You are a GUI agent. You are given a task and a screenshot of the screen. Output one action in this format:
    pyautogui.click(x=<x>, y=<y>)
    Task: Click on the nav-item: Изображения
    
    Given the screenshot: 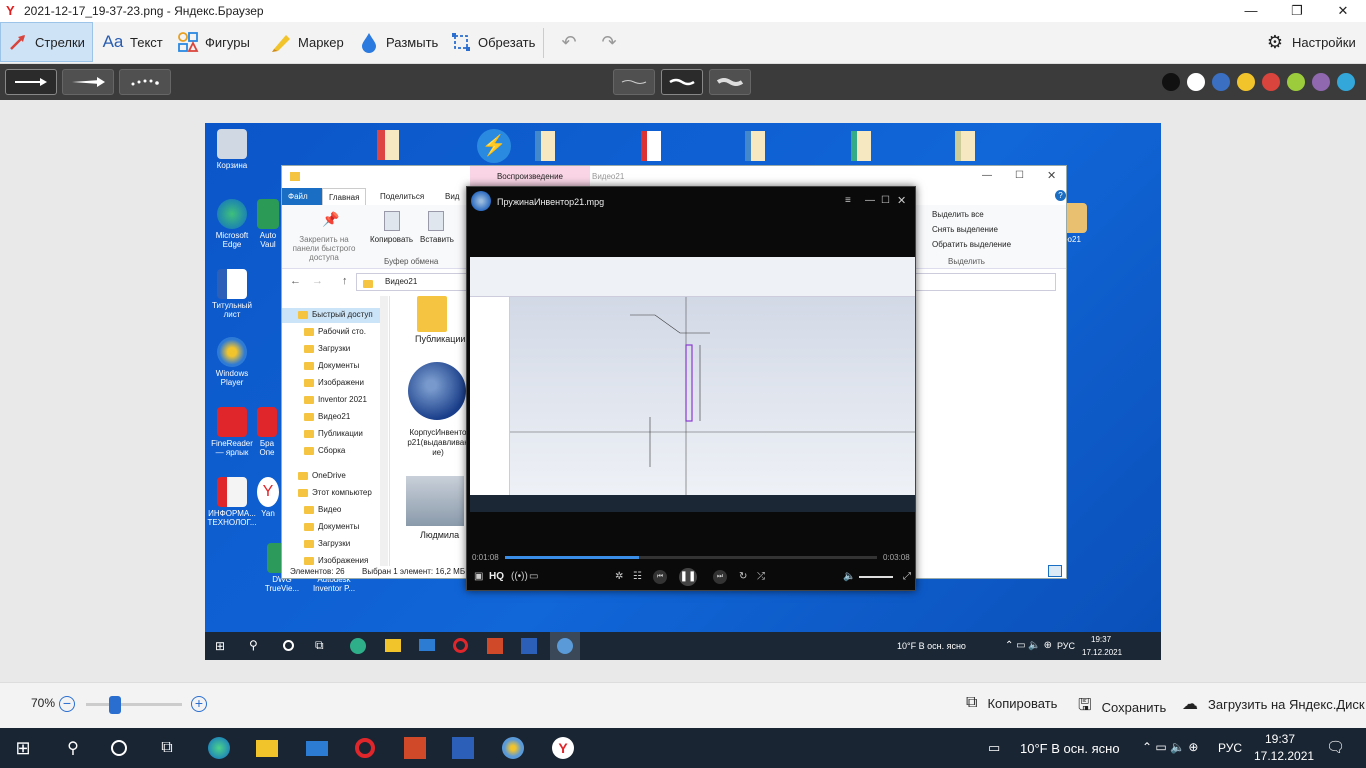 What is the action you would take?
    pyautogui.click(x=336, y=560)
    